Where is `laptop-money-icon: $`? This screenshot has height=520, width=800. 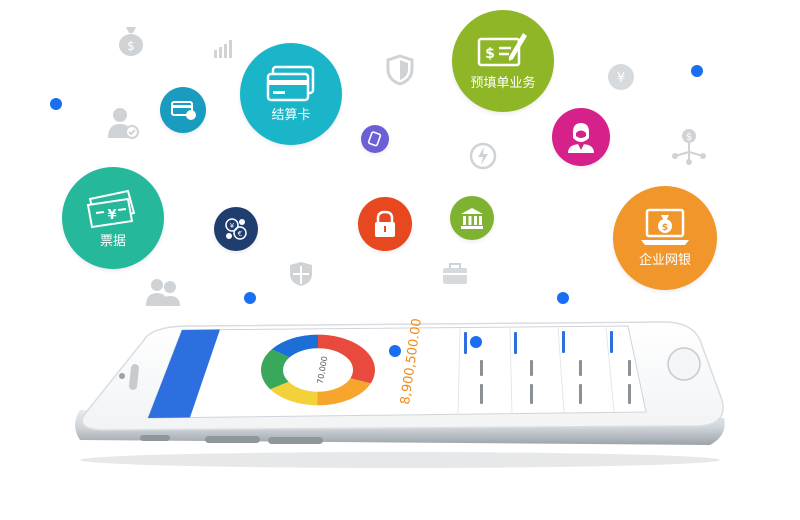
laptop-money-icon: $ is located at coordinates (665, 226).